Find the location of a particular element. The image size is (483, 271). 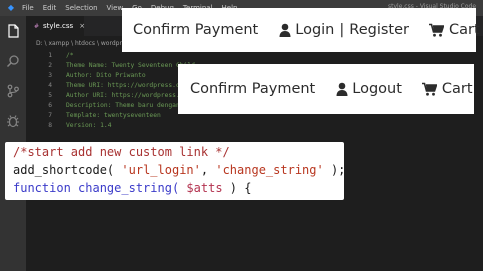

line-text: Author URI: https://wordpress.org/ is located at coordinates (130, 95).